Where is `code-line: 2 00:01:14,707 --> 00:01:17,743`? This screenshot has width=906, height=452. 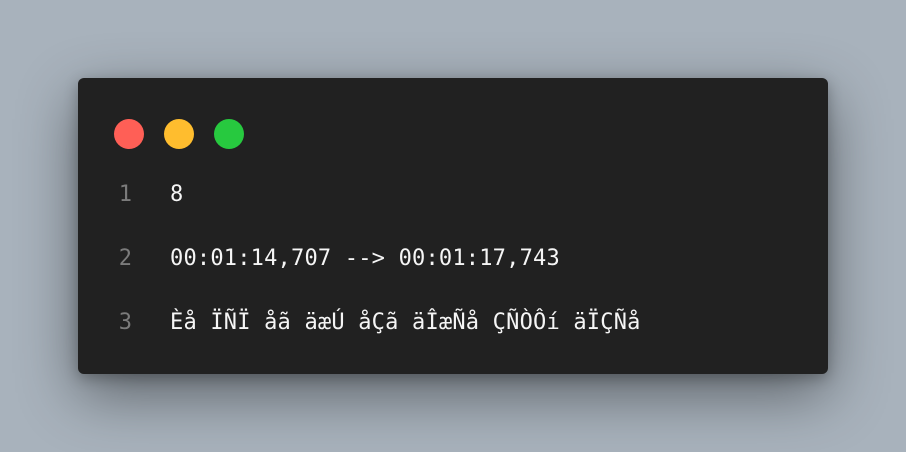 code-line: 2 00:01:14,707 --> 00:01:17,743 is located at coordinates (453, 272).